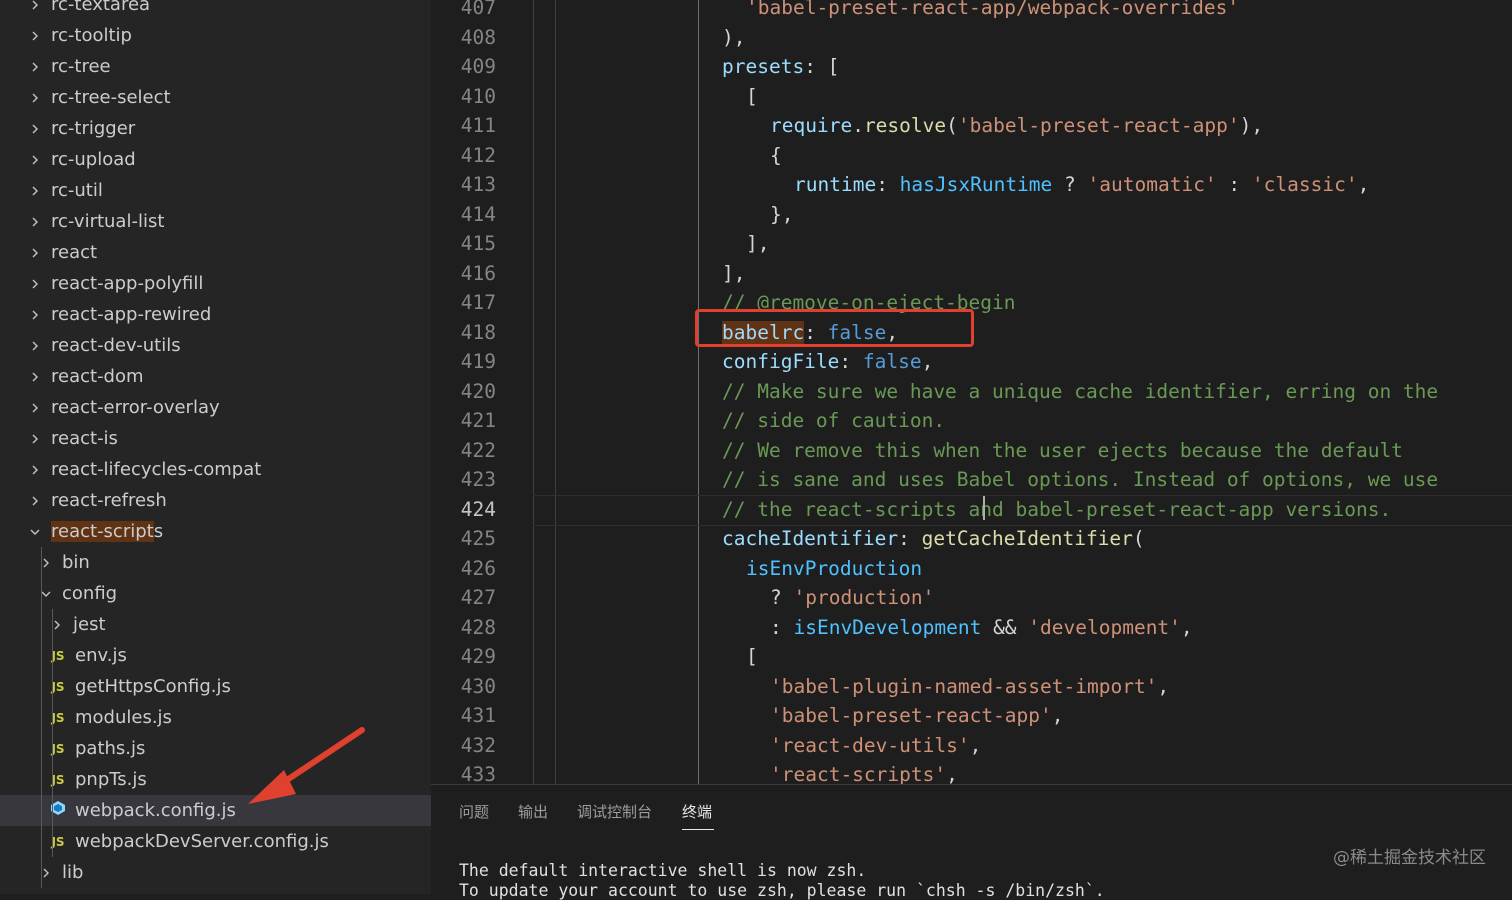  Describe the element at coordinates (215, 128) in the screenshot. I see `folder-item-rc-trigger: rc-trigger` at that location.